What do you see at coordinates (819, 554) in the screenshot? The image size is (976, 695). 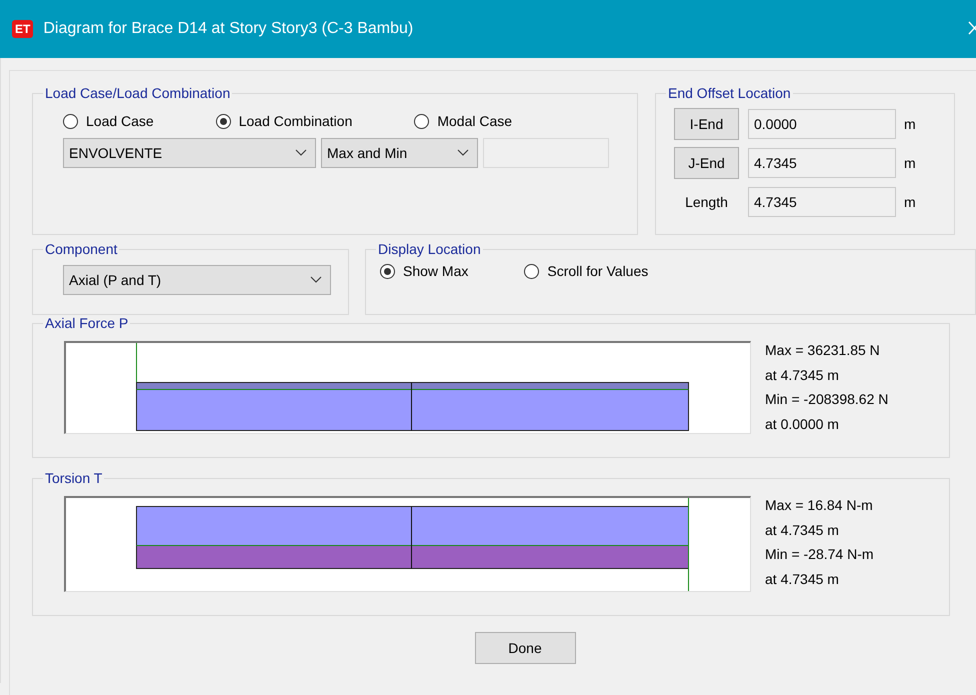 I see `result-text: Min = -28.74 N-m` at bounding box center [819, 554].